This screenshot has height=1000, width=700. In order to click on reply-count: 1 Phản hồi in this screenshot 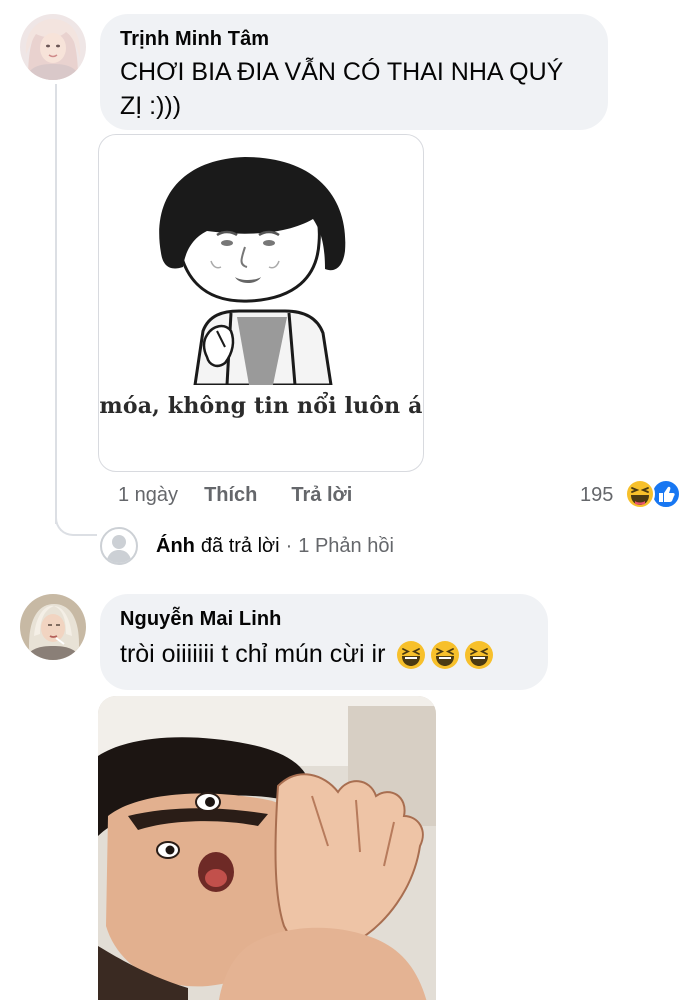, I will do `click(346, 545)`.